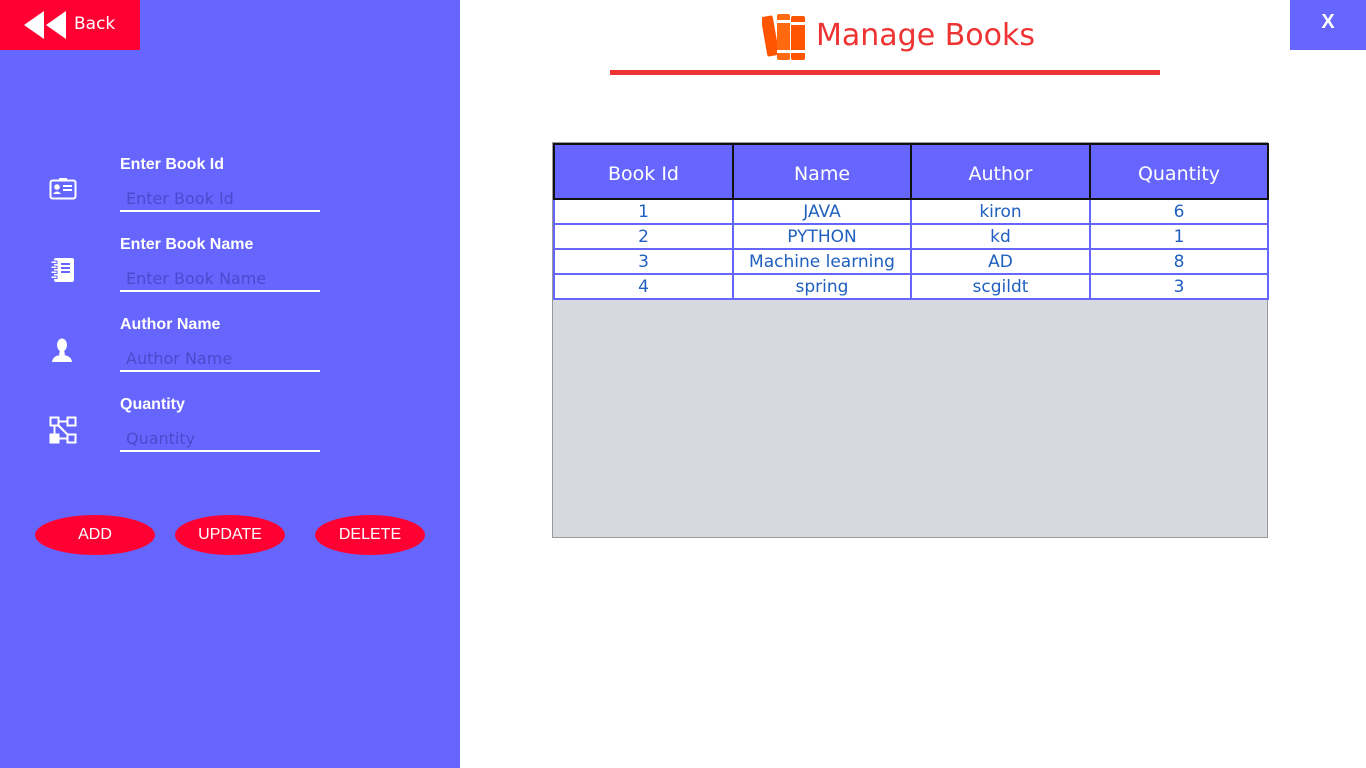 This screenshot has height=768, width=1366. What do you see at coordinates (822, 171) in the screenshot?
I see `column-header-name: Name` at bounding box center [822, 171].